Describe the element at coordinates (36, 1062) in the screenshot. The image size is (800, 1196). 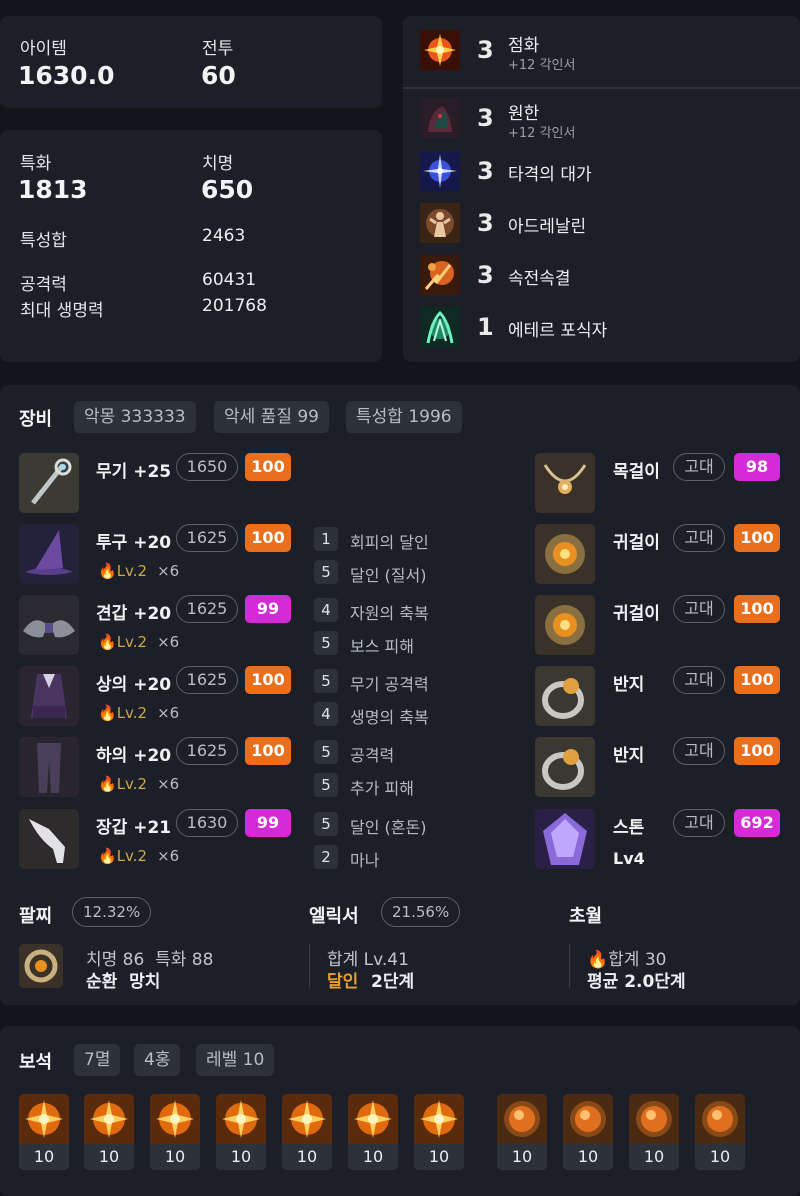
I see `gems-title: 보석` at that location.